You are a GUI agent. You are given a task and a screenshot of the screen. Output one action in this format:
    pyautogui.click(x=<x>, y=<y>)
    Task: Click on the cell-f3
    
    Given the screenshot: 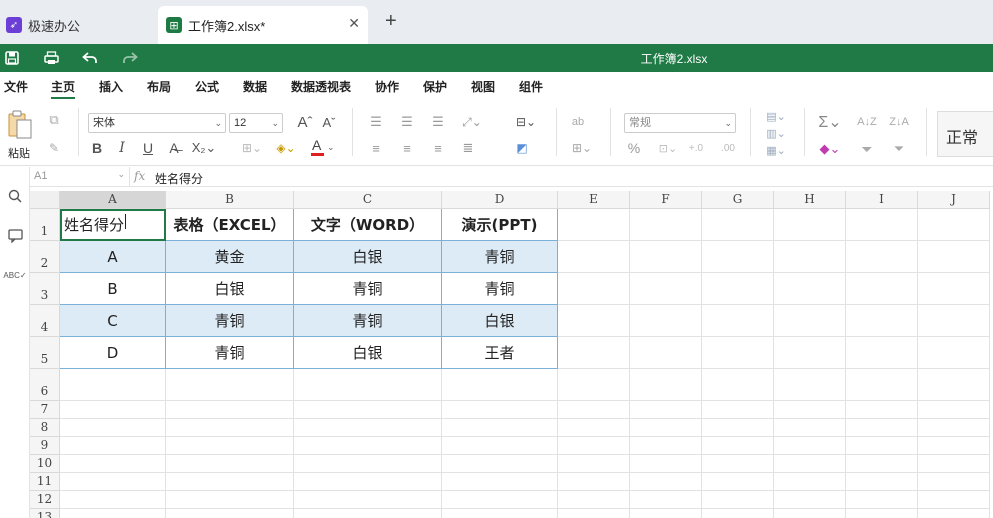 What is the action you would take?
    pyautogui.click(x=666, y=289)
    